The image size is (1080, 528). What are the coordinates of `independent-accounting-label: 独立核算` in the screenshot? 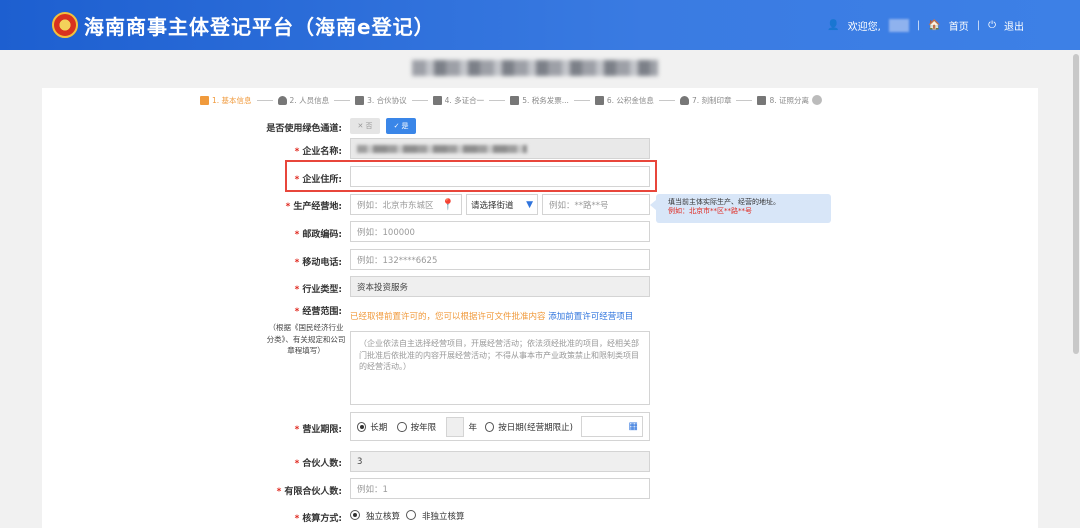 It's located at (383, 517).